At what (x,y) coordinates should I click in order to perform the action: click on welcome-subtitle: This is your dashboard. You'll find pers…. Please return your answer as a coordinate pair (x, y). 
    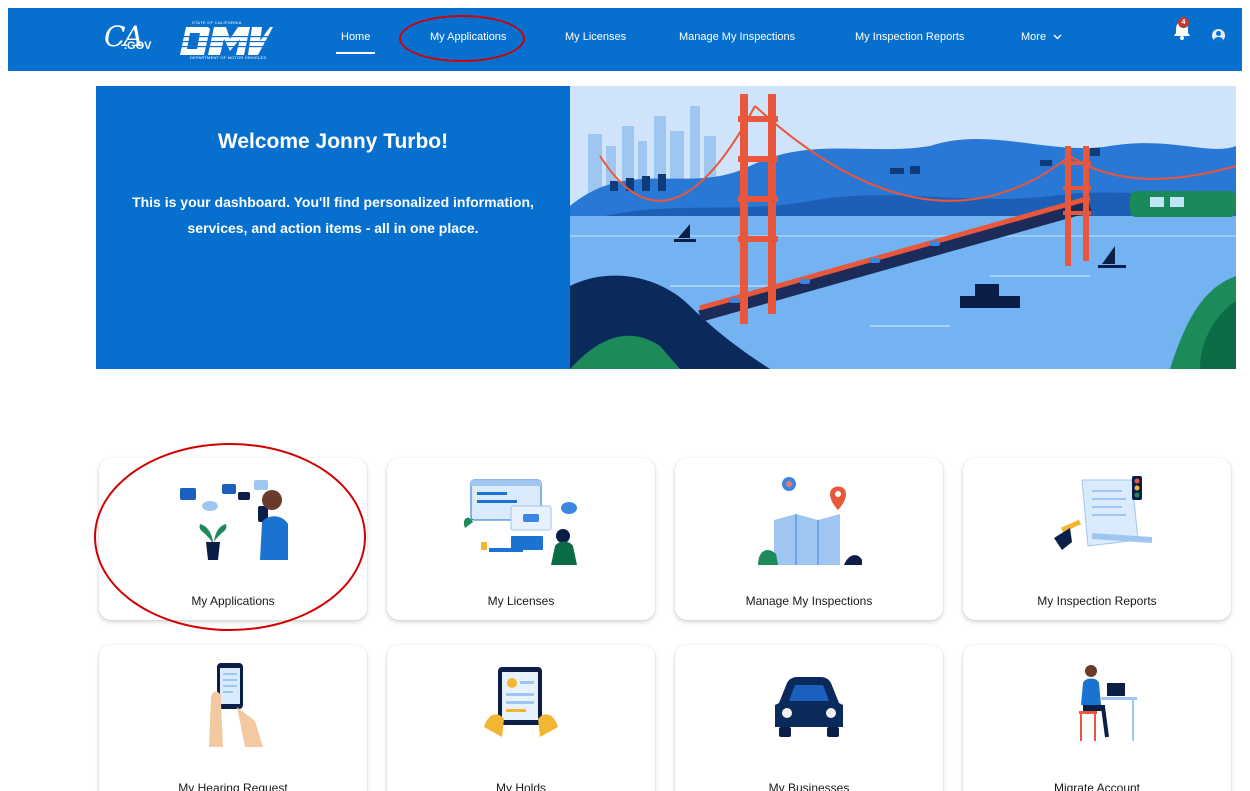
    Looking at the image, I should click on (333, 215).